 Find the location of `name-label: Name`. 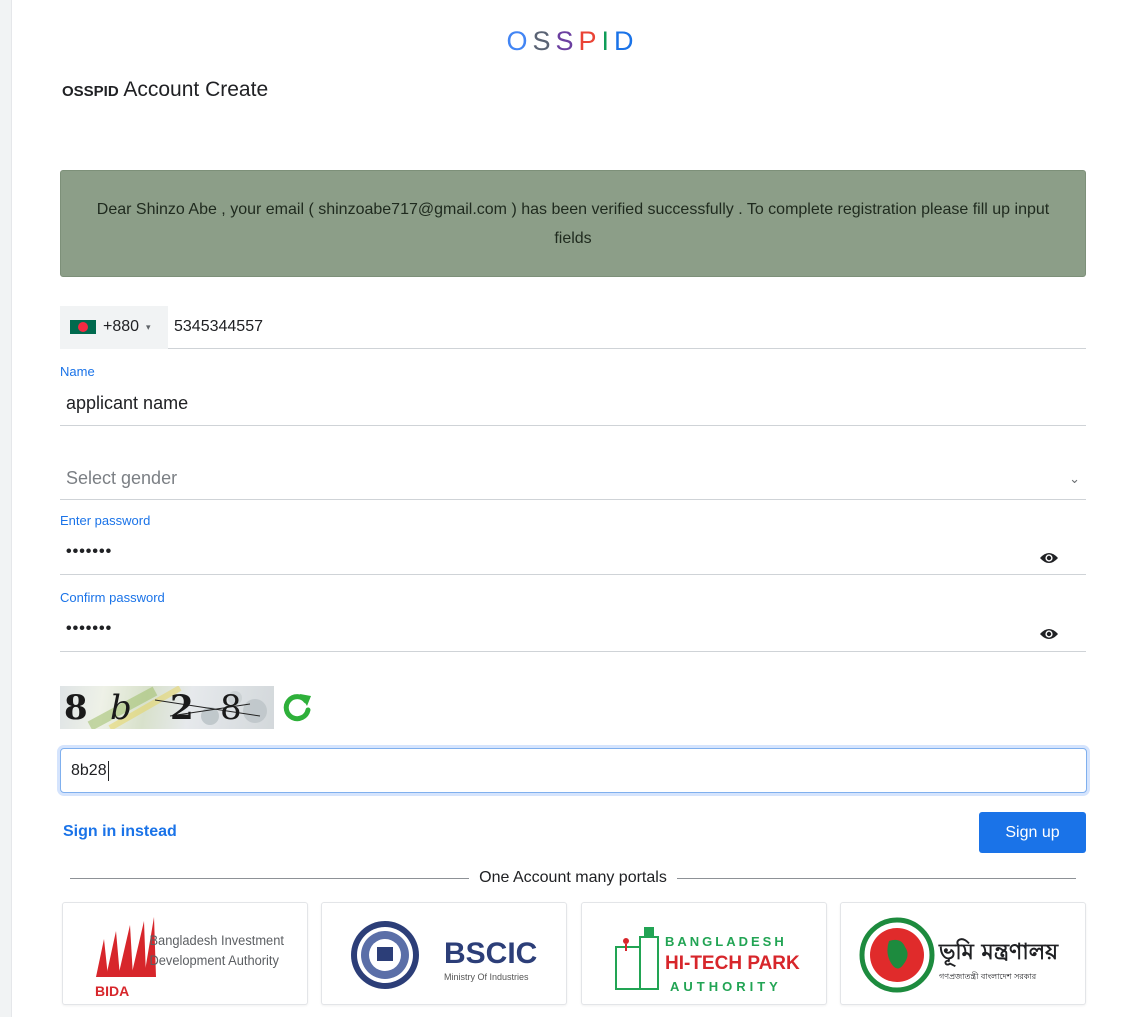

name-label: Name is located at coordinates (77, 371).